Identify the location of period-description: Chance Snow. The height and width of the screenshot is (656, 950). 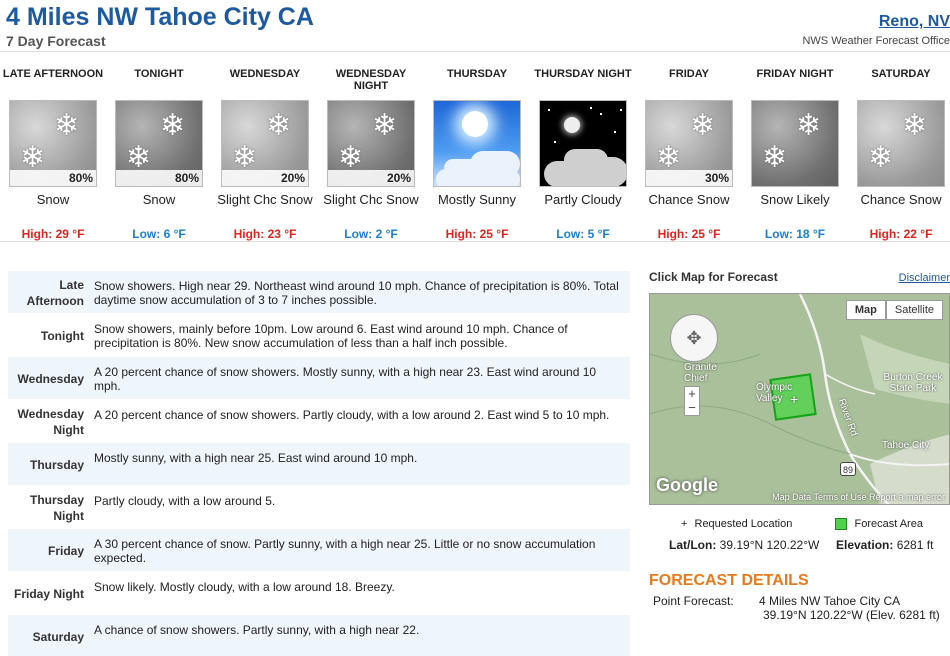
(901, 199).